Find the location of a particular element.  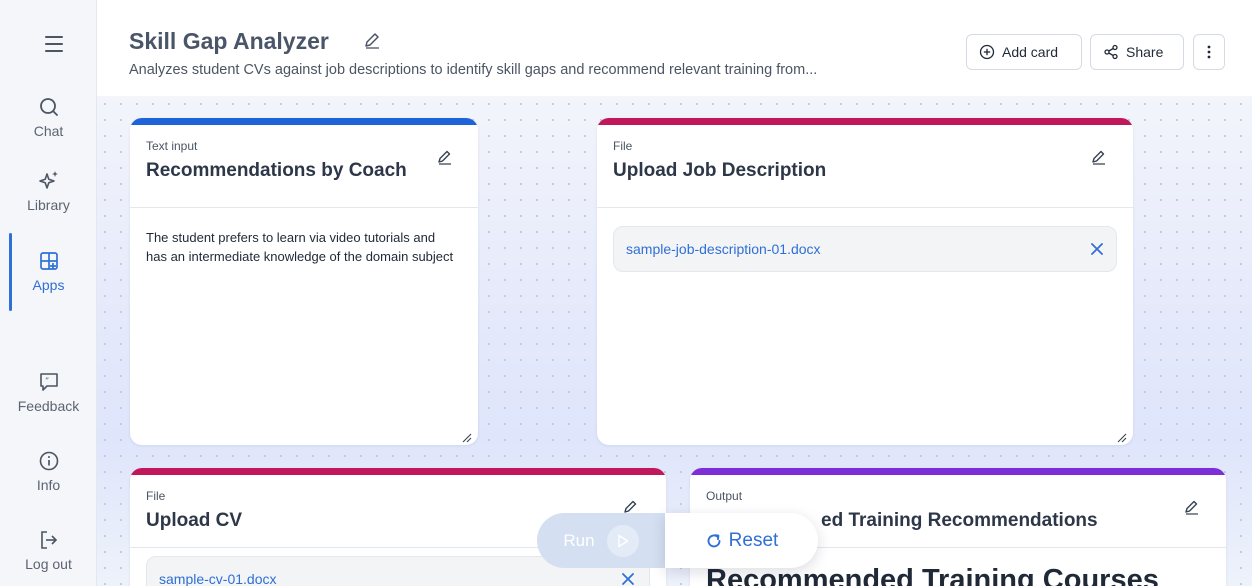

logout-icon is located at coordinates (49, 540).